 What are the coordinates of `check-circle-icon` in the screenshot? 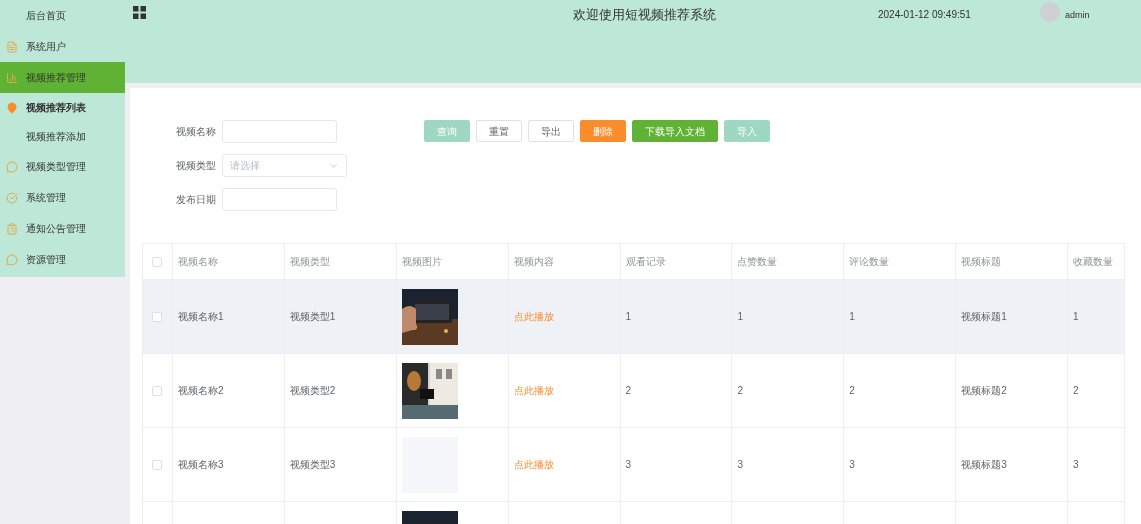 It's located at (12, 197).